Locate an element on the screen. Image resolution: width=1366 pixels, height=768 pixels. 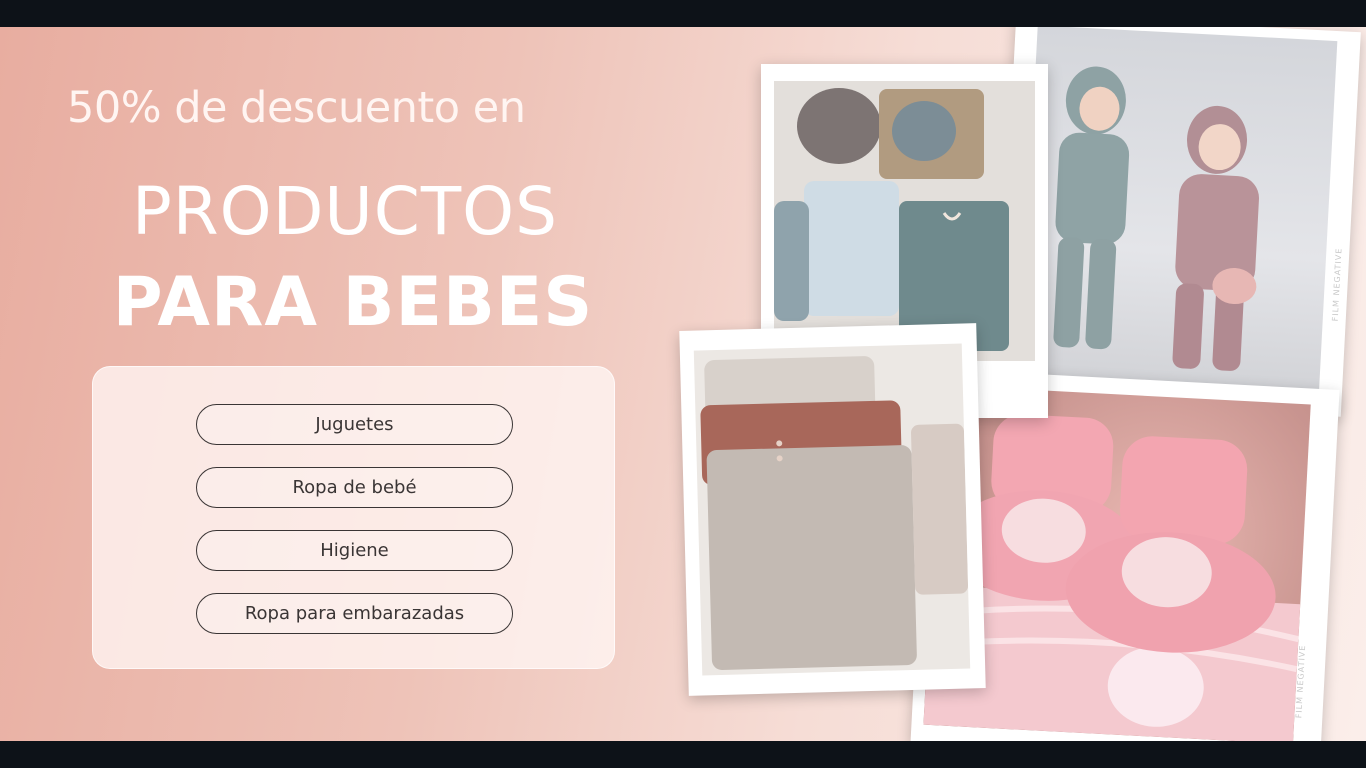
photo-baby-shirts is located at coordinates (832, 509).